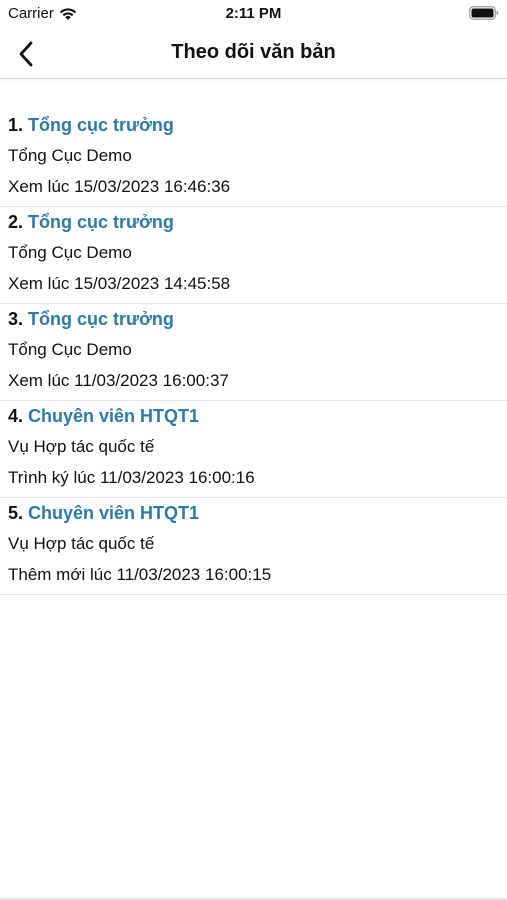 This screenshot has width=507, height=900. What do you see at coordinates (16, 125) in the screenshot?
I see `item-index: 1.` at bounding box center [16, 125].